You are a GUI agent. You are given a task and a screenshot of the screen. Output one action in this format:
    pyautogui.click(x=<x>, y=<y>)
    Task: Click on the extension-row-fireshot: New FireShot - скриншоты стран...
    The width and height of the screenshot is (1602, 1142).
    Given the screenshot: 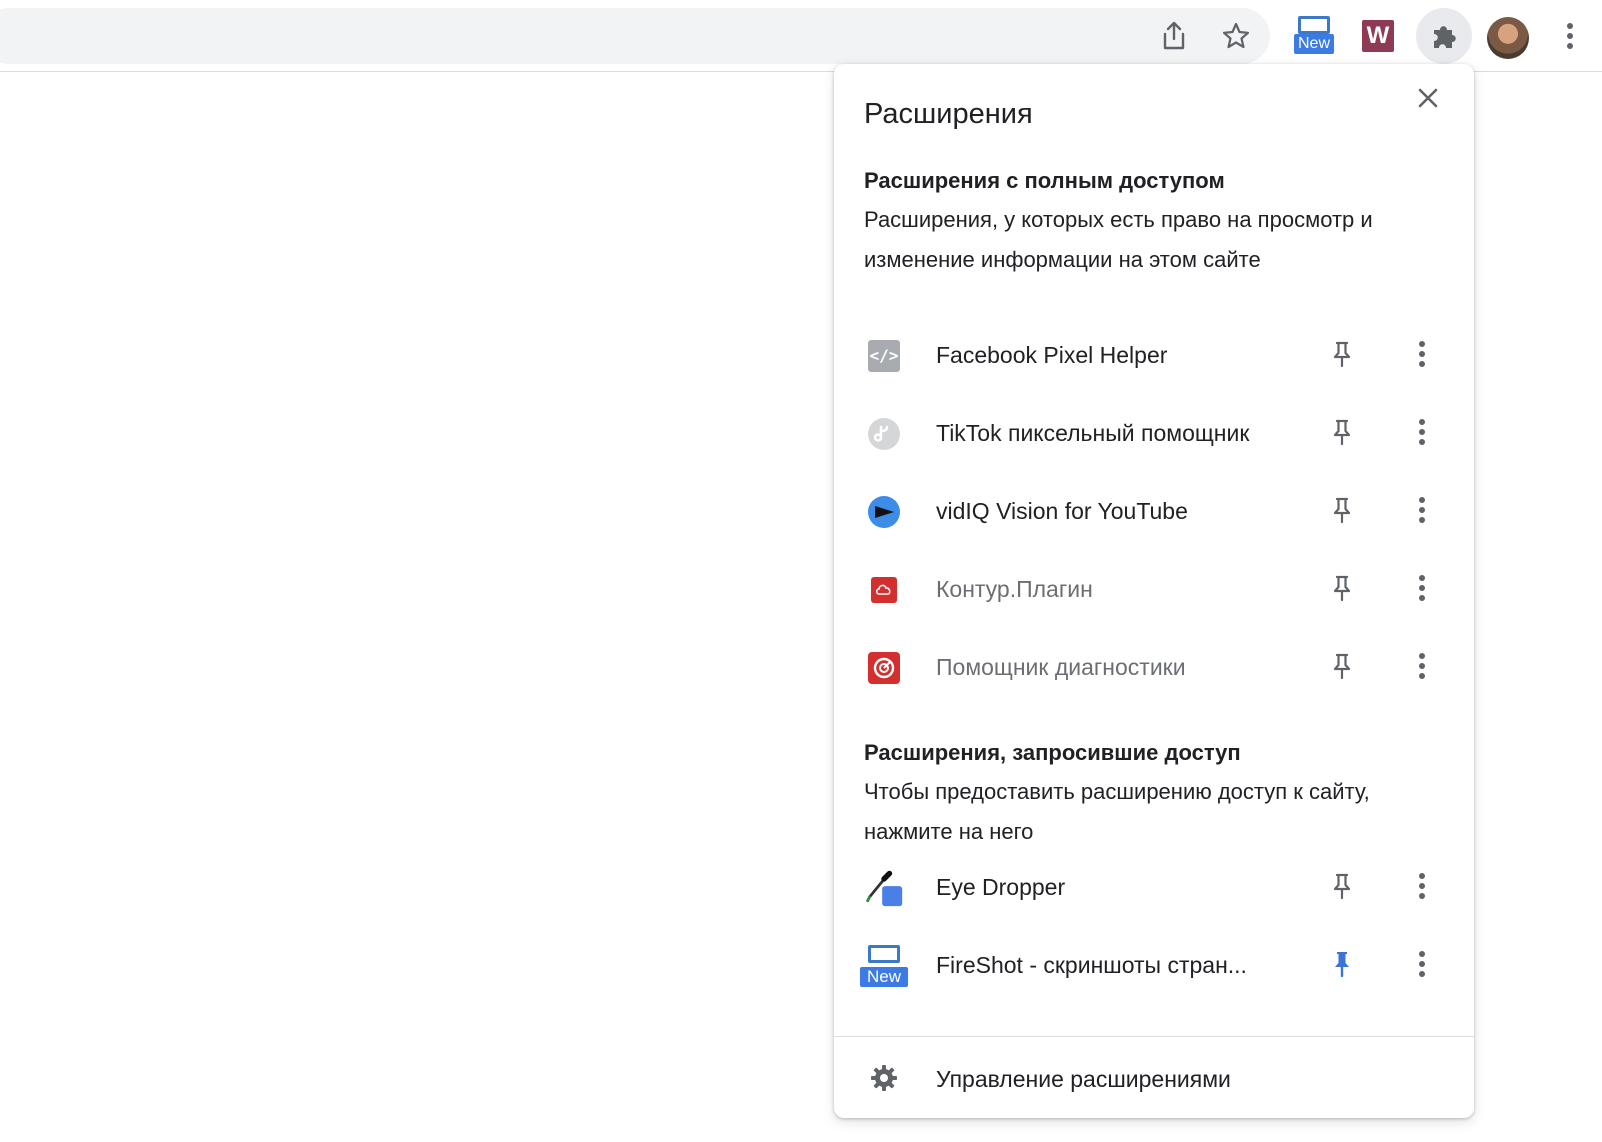 What is the action you would take?
    pyautogui.click(x=1154, y=966)
    